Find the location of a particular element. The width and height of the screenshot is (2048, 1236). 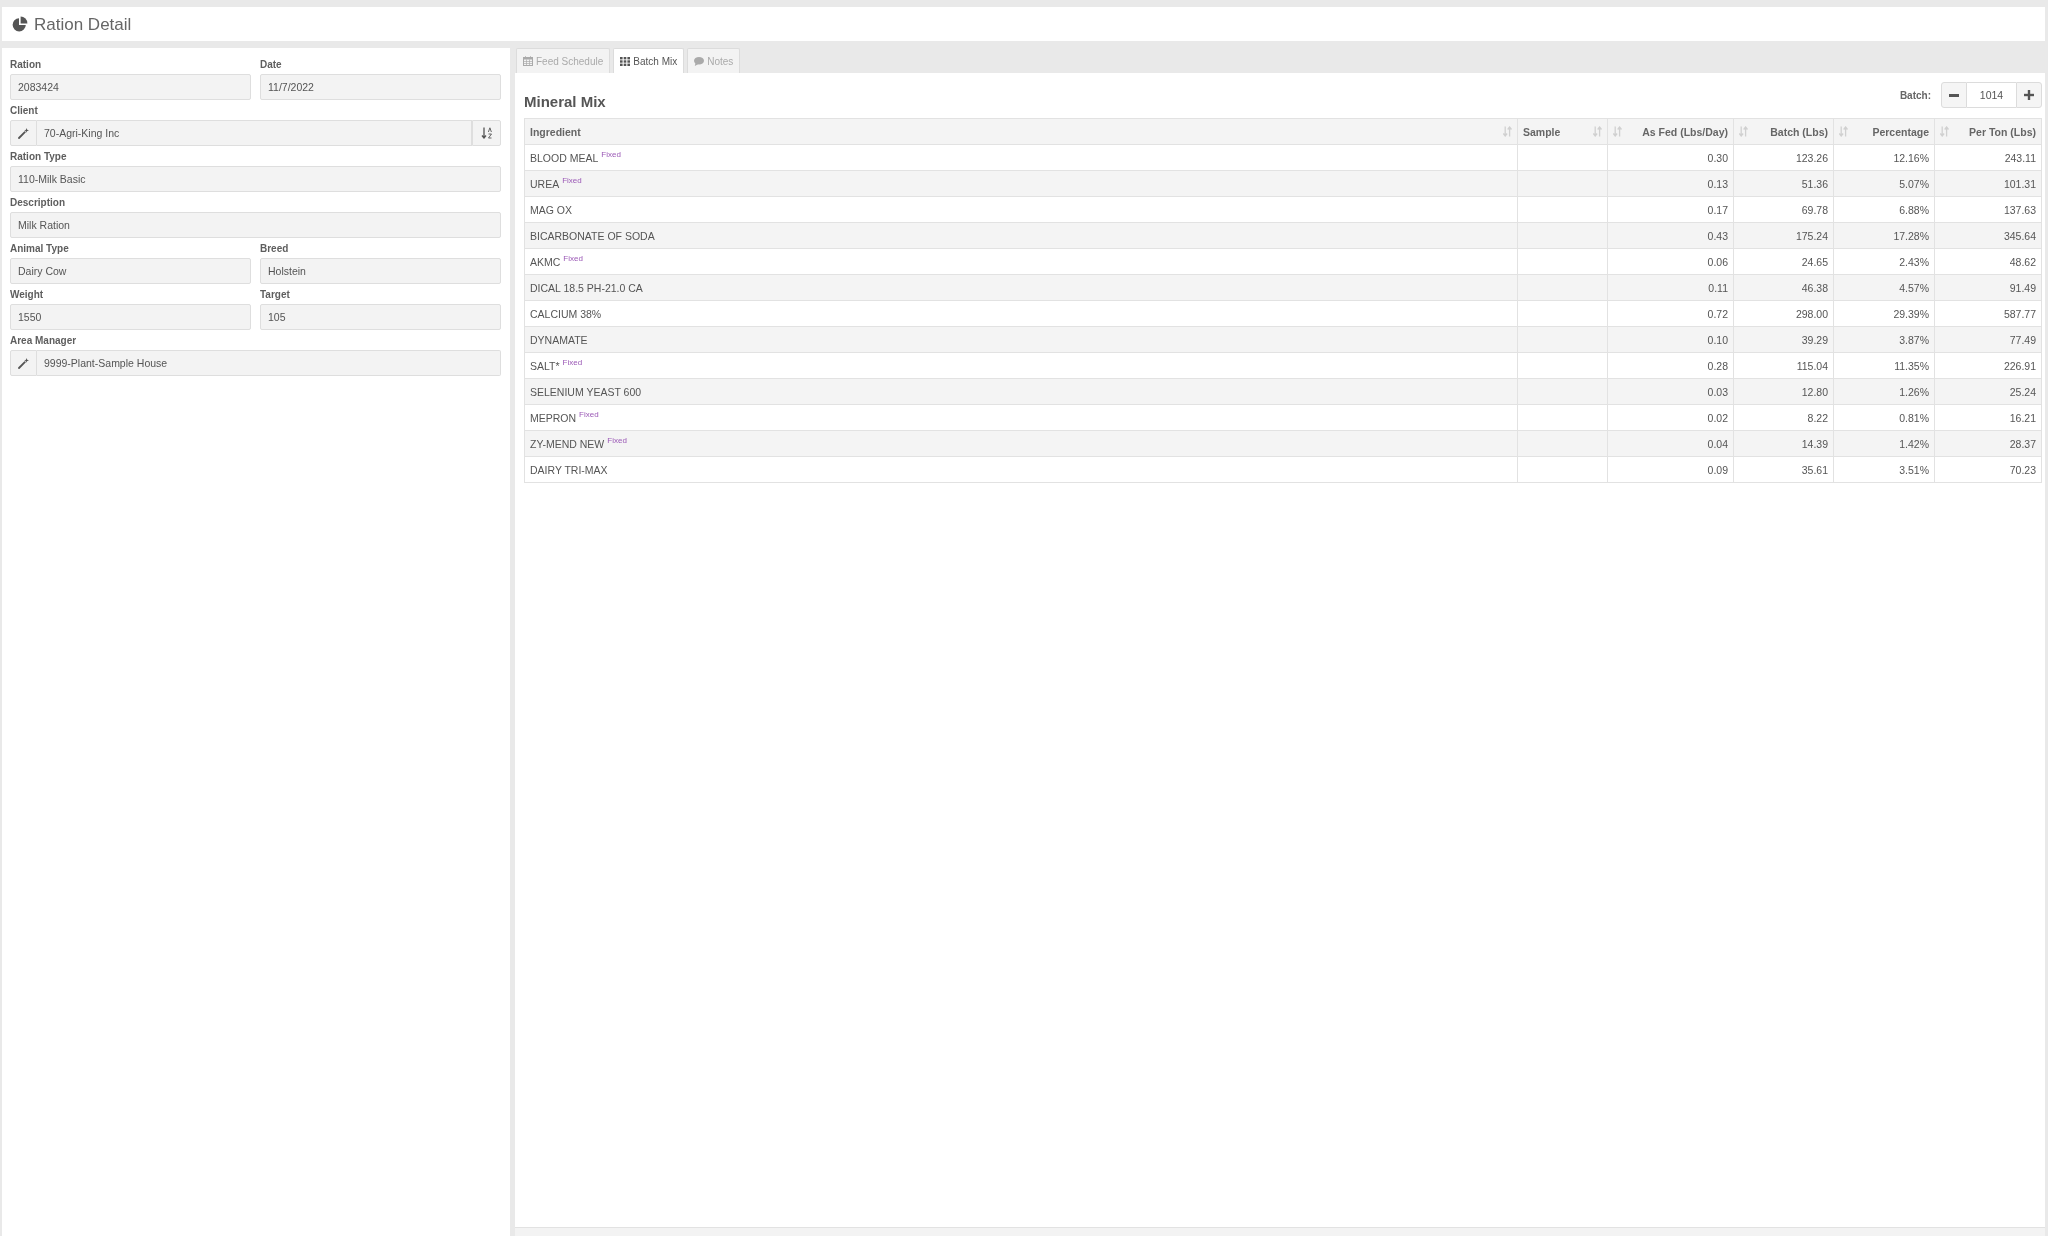

table-cell: 0.03 is located at coordinates (1670, 391).